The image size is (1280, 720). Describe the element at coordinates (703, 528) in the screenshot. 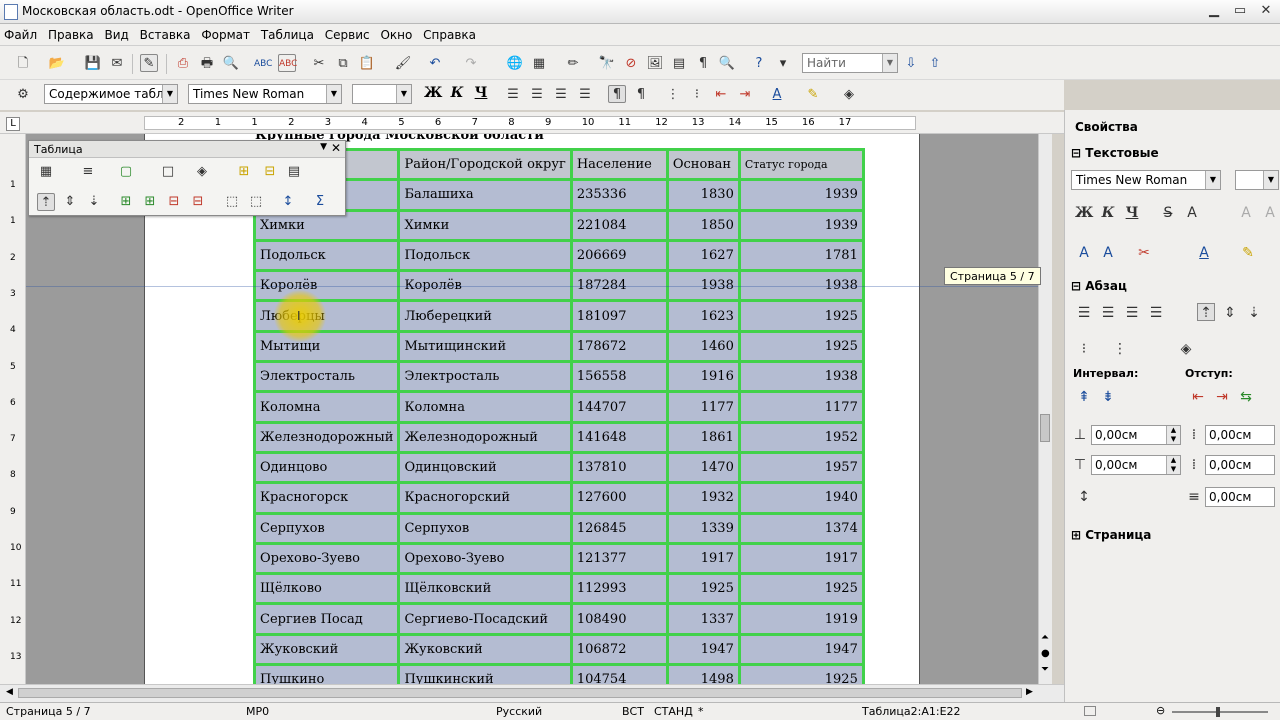

I see `table-cell: 1339` at that location.